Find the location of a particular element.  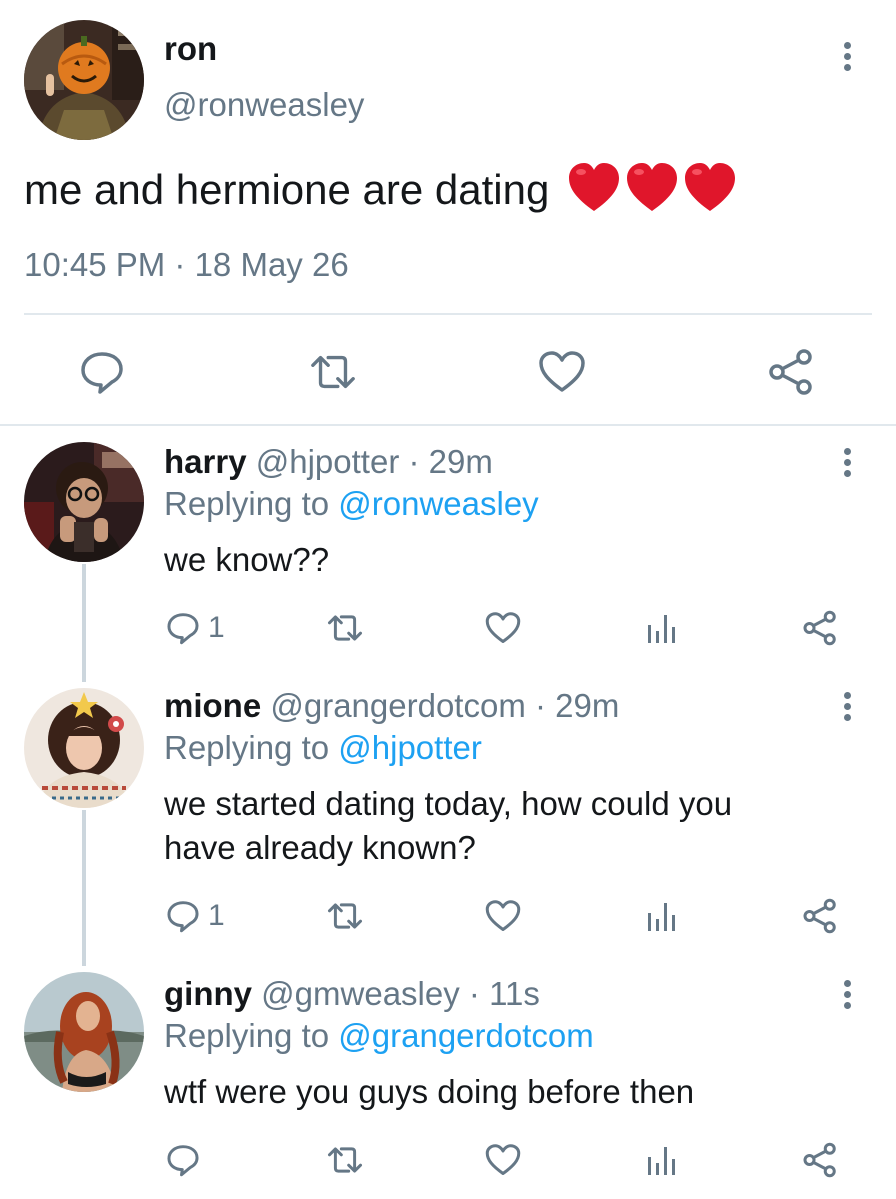

ginny-avatar-image is located at coordinates (84, 1032).